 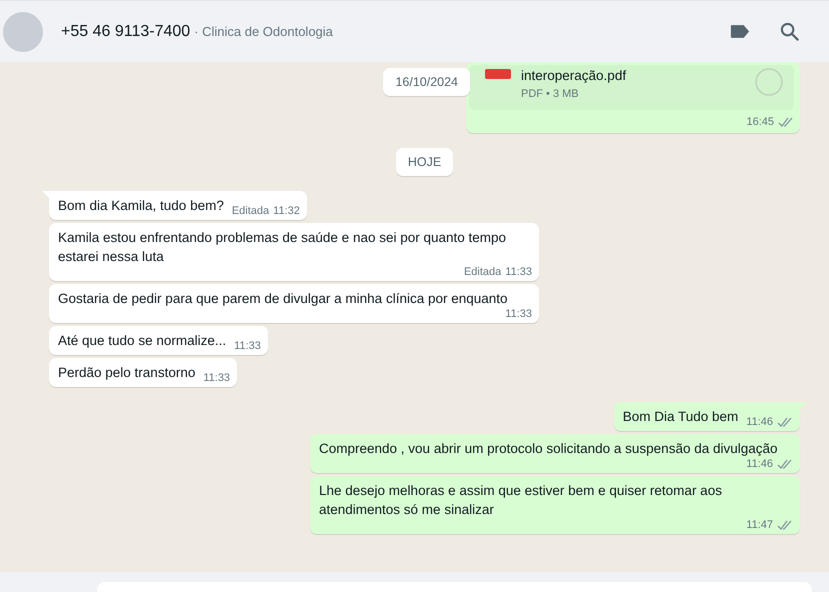 I want to click on message-time: 16:45, so click(x=760, y=122).